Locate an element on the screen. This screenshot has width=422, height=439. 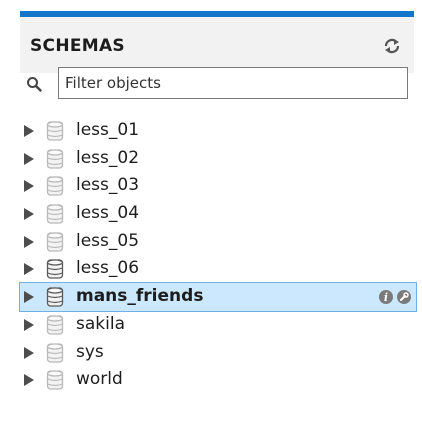
schema-label: mans_friends is located at coordinates (140, 296).